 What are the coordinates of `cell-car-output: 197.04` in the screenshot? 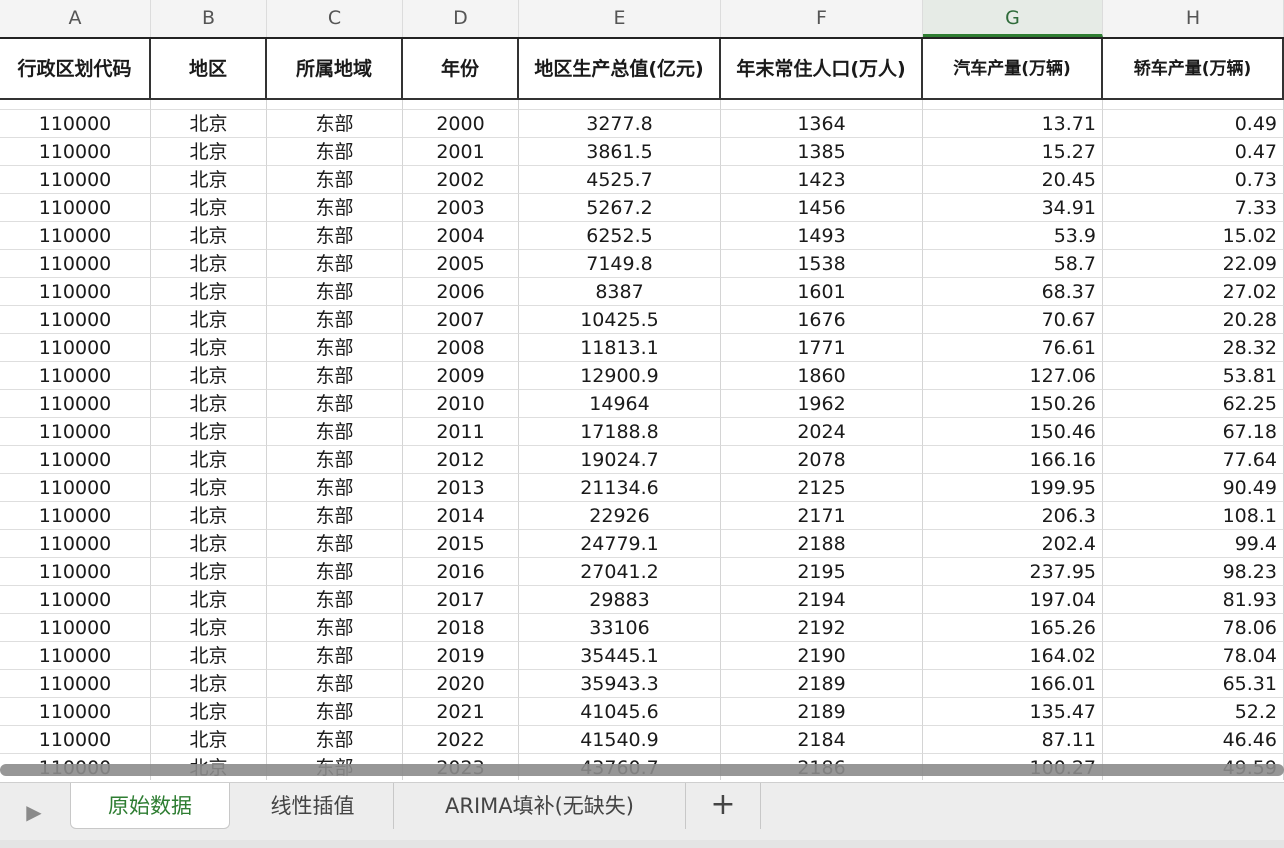 It's located at (1013, 600).